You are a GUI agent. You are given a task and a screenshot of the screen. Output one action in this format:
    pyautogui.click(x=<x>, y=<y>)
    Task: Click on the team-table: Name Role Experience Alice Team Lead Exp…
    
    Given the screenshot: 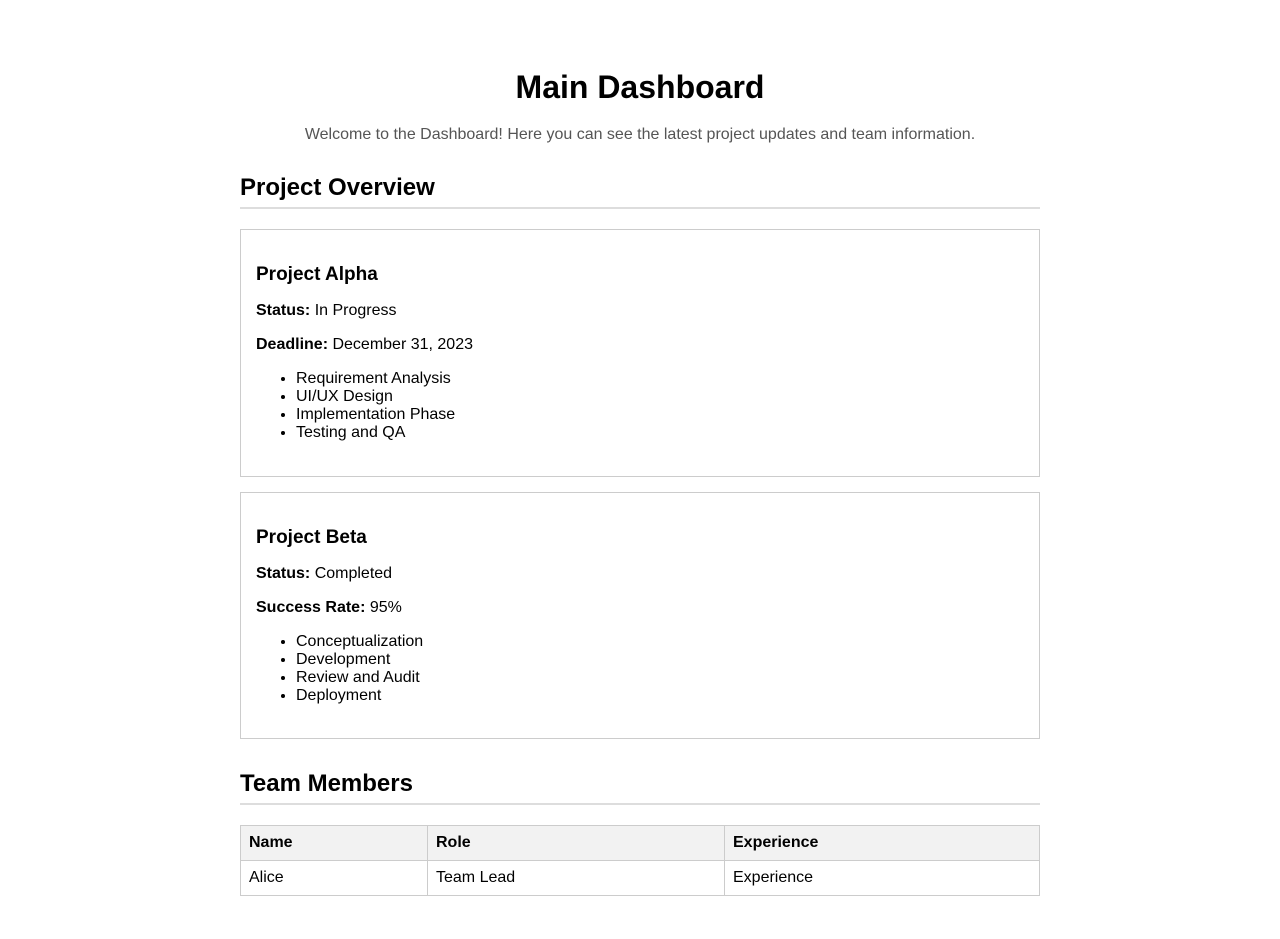 What is the action you would take?
    pyautogui.click(x=640, y=860)
    